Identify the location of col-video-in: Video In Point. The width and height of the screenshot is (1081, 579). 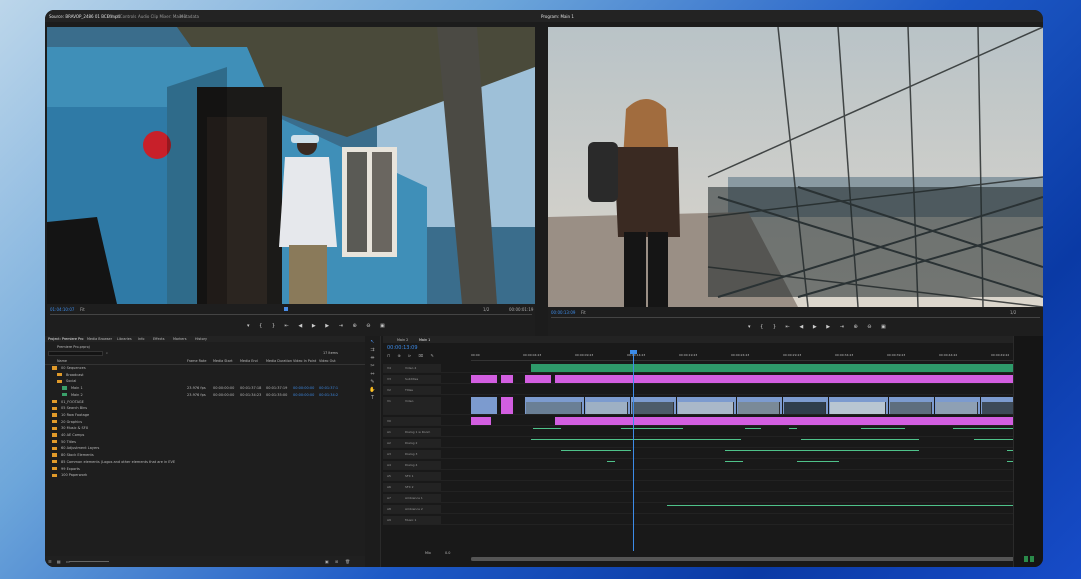
(304, 361).